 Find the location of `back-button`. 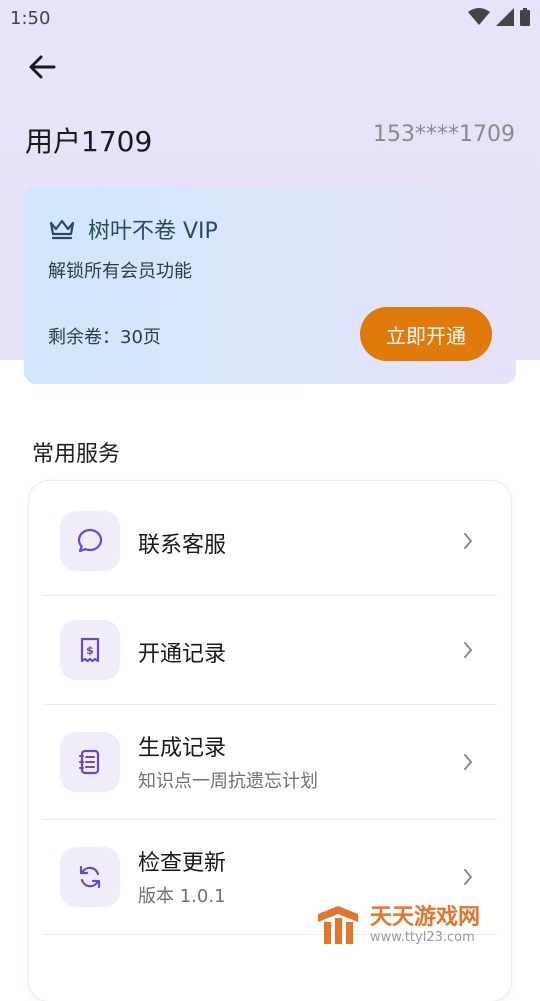

back-button is located at coordinates (42, 67).